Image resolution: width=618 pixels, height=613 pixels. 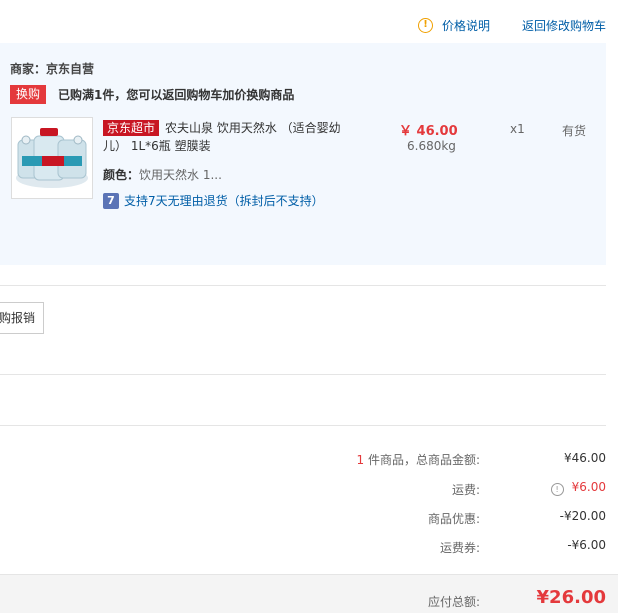 I want to click on merchant-label: 商家：京东自营, so click(x=52, y=69).